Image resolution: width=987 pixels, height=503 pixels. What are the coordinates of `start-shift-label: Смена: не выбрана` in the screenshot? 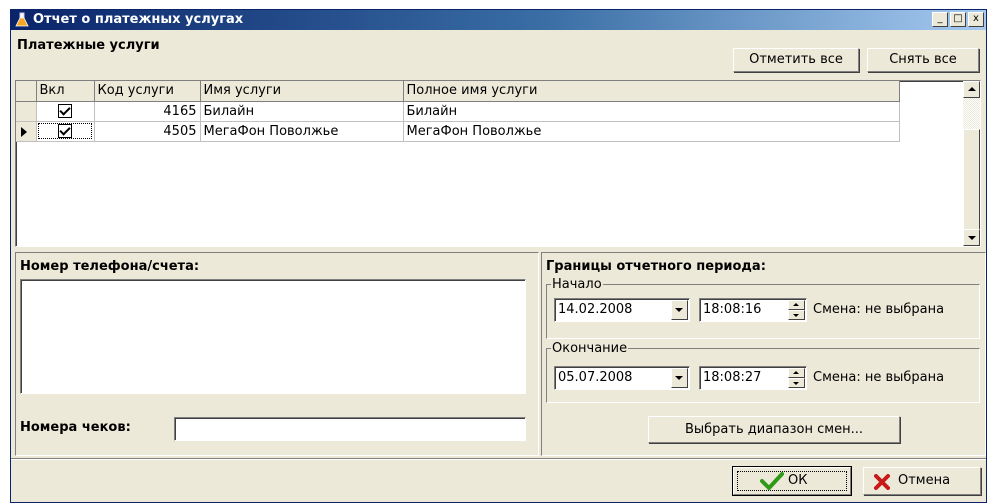 It's located at (879, 309).